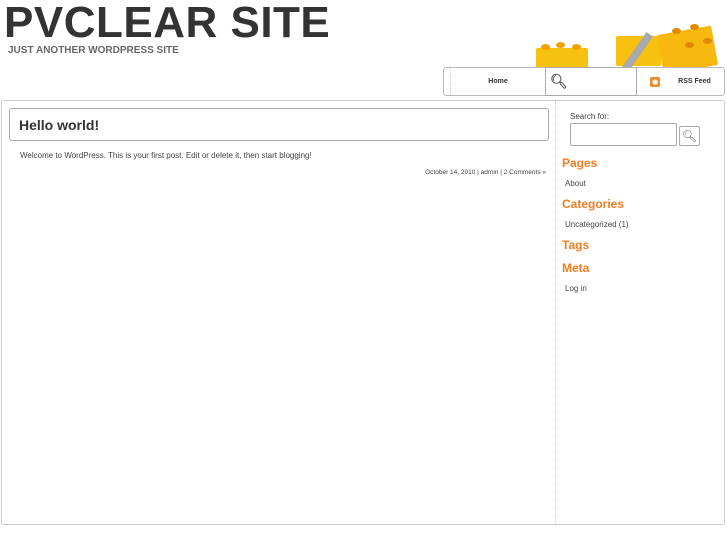  I want to click on post-meta: October 14, 2010 | admin | 2 Comments », so click(485, 172).